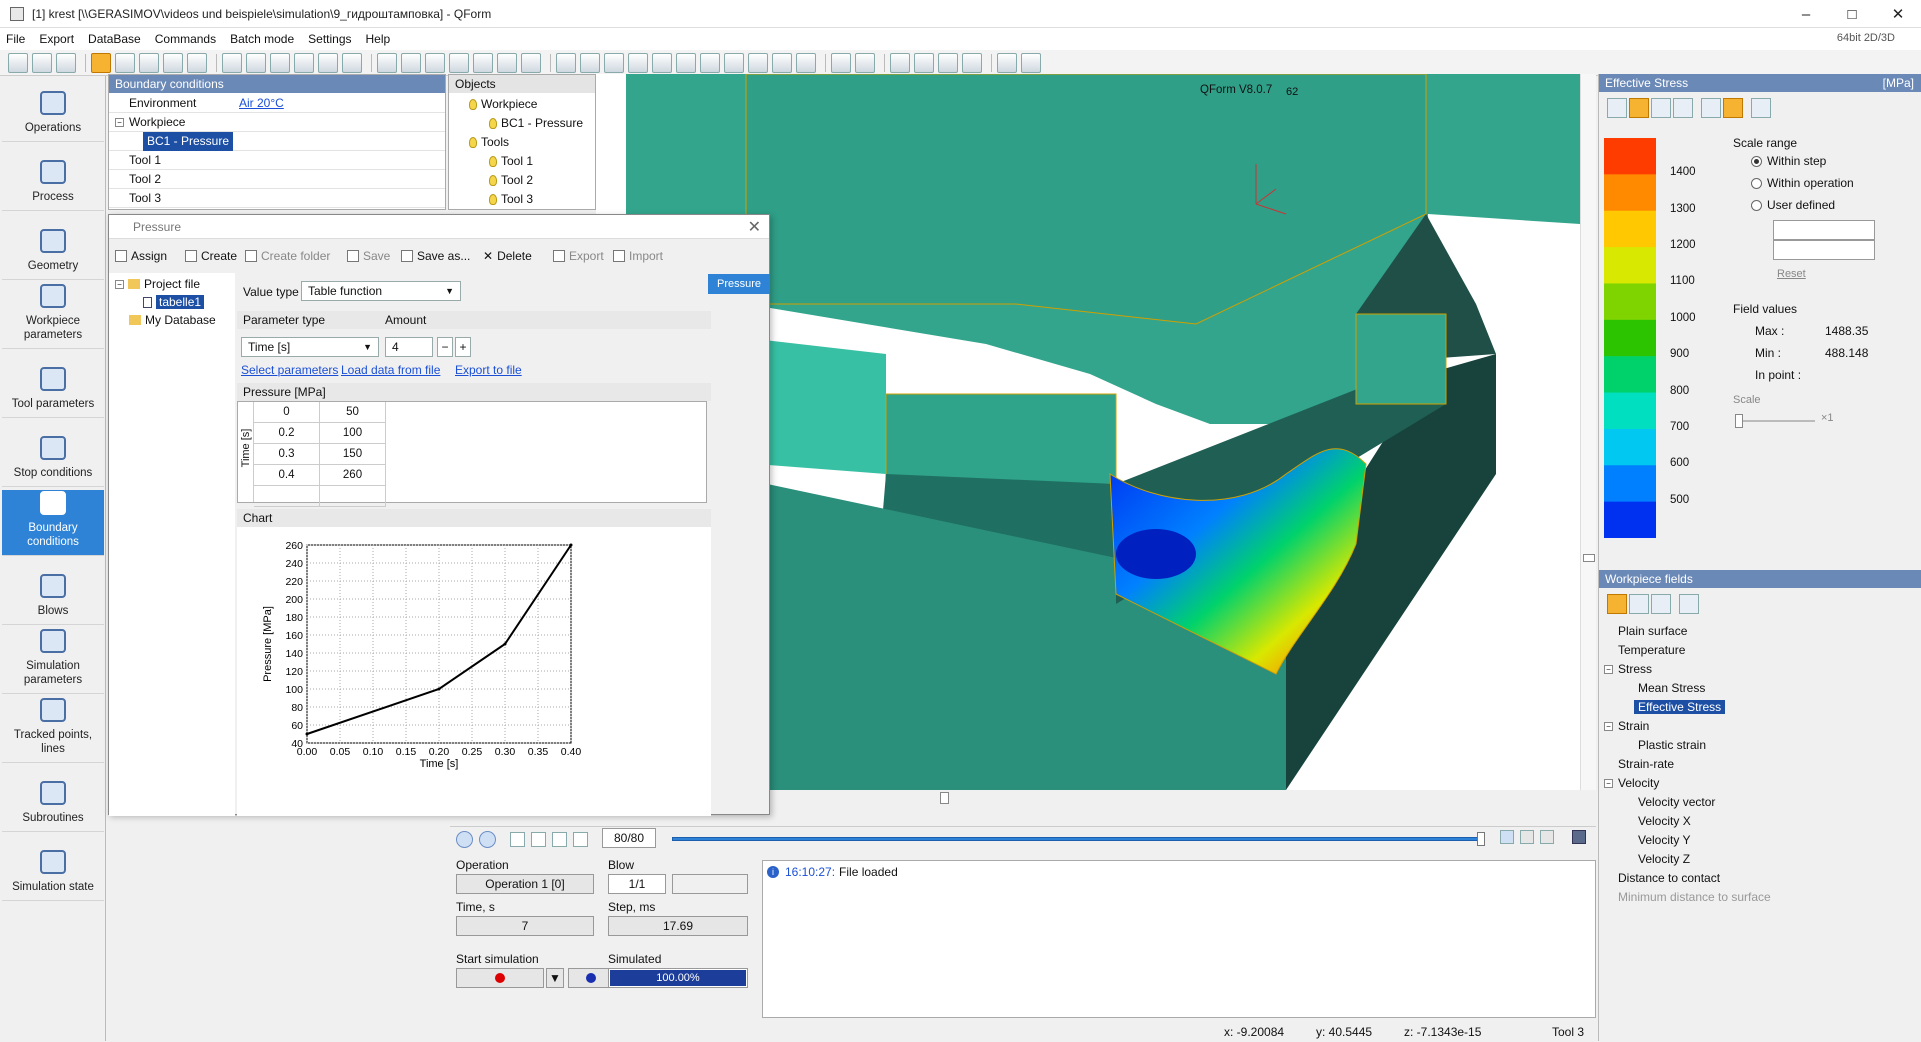 The width and height of the screenshot is (1921, 1042). What do you see at coordinates (1711, 108) in the screenshot?
I see `contrast-icon` at bounding box center [1711, 108].